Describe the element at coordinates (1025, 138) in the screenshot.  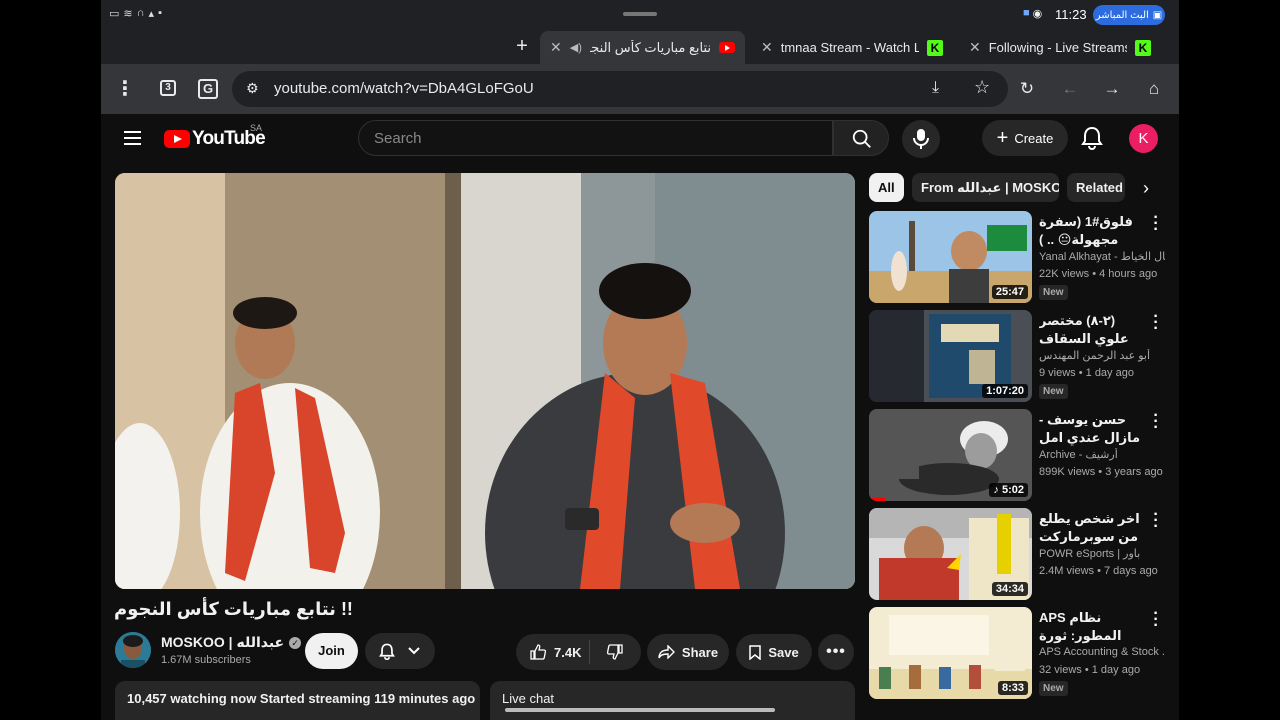
I see `create-button: + Create` at that location.